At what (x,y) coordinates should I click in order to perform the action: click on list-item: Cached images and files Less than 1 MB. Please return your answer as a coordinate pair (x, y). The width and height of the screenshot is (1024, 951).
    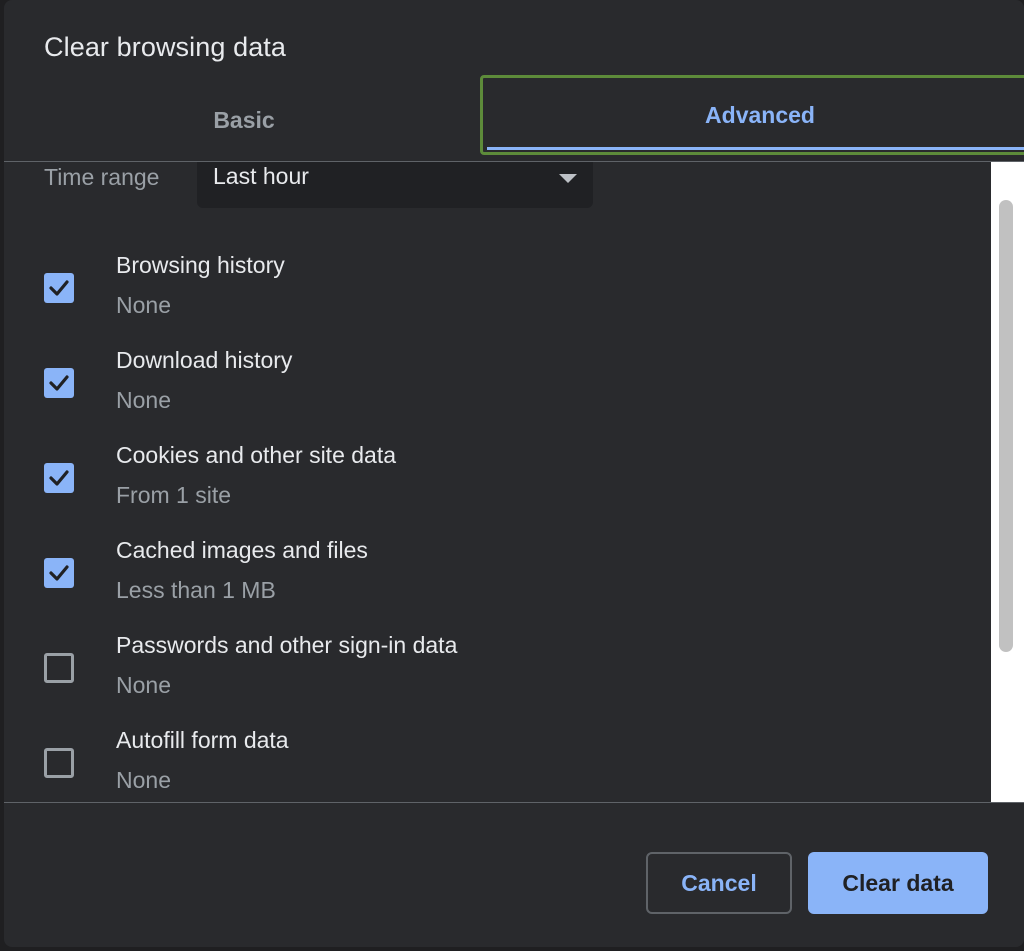
    Looking at the image, I should click on (494, 585).